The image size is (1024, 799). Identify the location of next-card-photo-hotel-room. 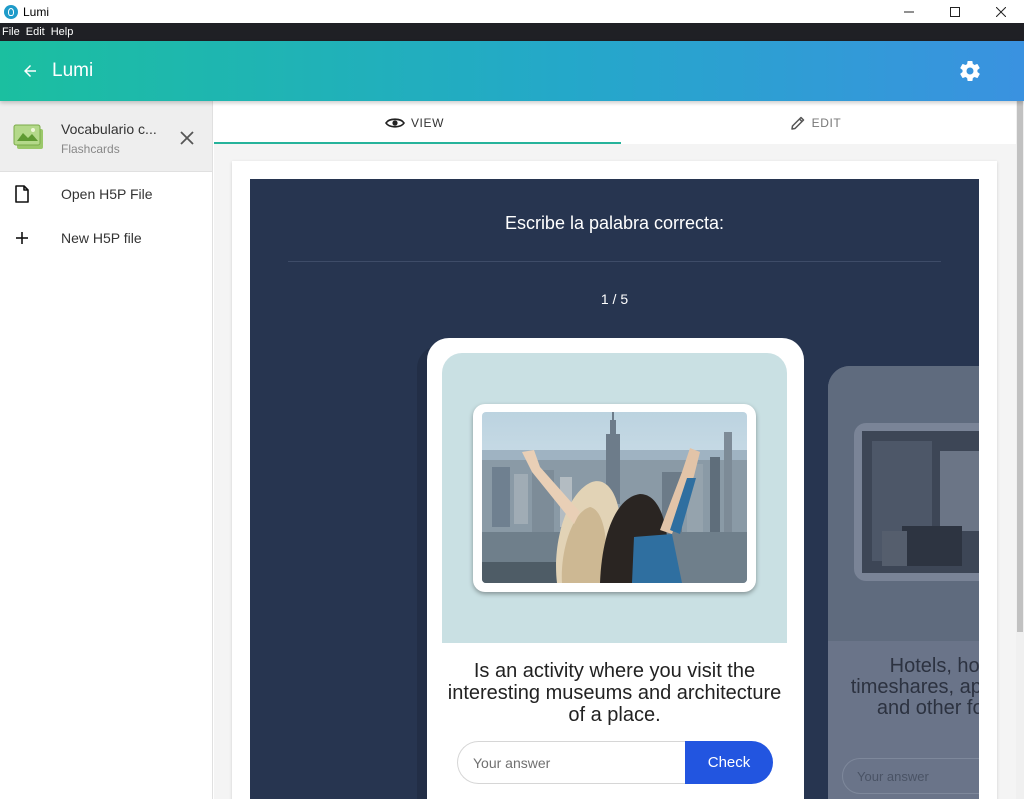
(920, 502).